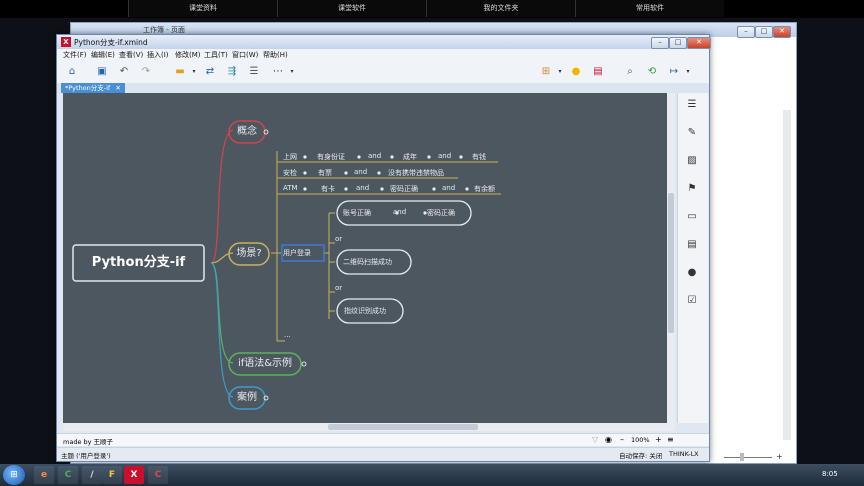 The height and width of the screenshot is (486, 864). What do you see at coordinates (14, 475) in the screenshot?
I see `start-button: ⊞` at bounding box center [14, 475].